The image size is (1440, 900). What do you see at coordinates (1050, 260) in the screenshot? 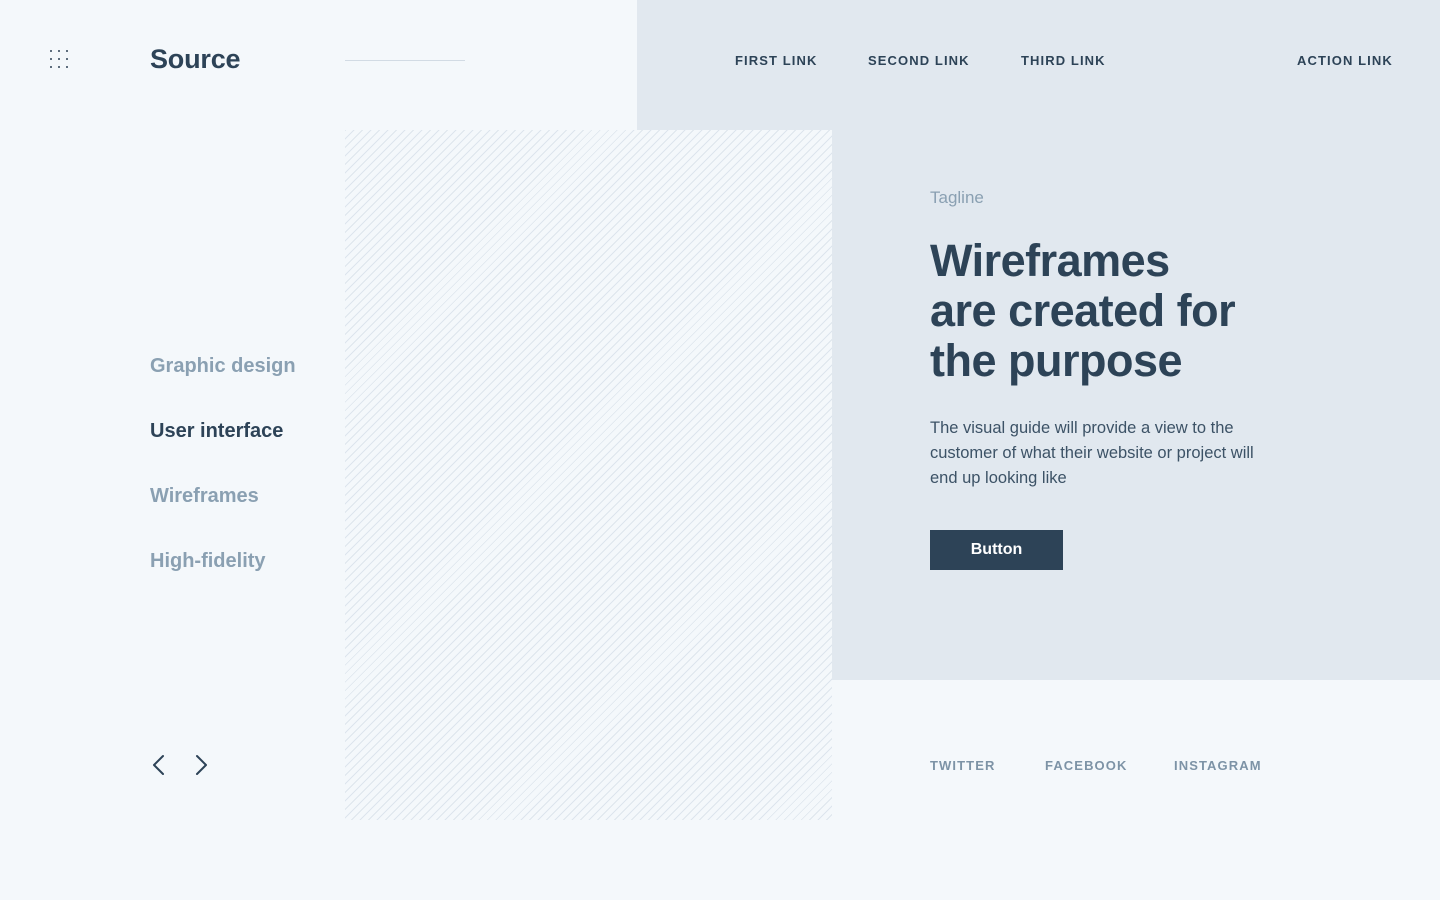
I see `headline-line: Wireframes` at bounding box center [1050, 260].